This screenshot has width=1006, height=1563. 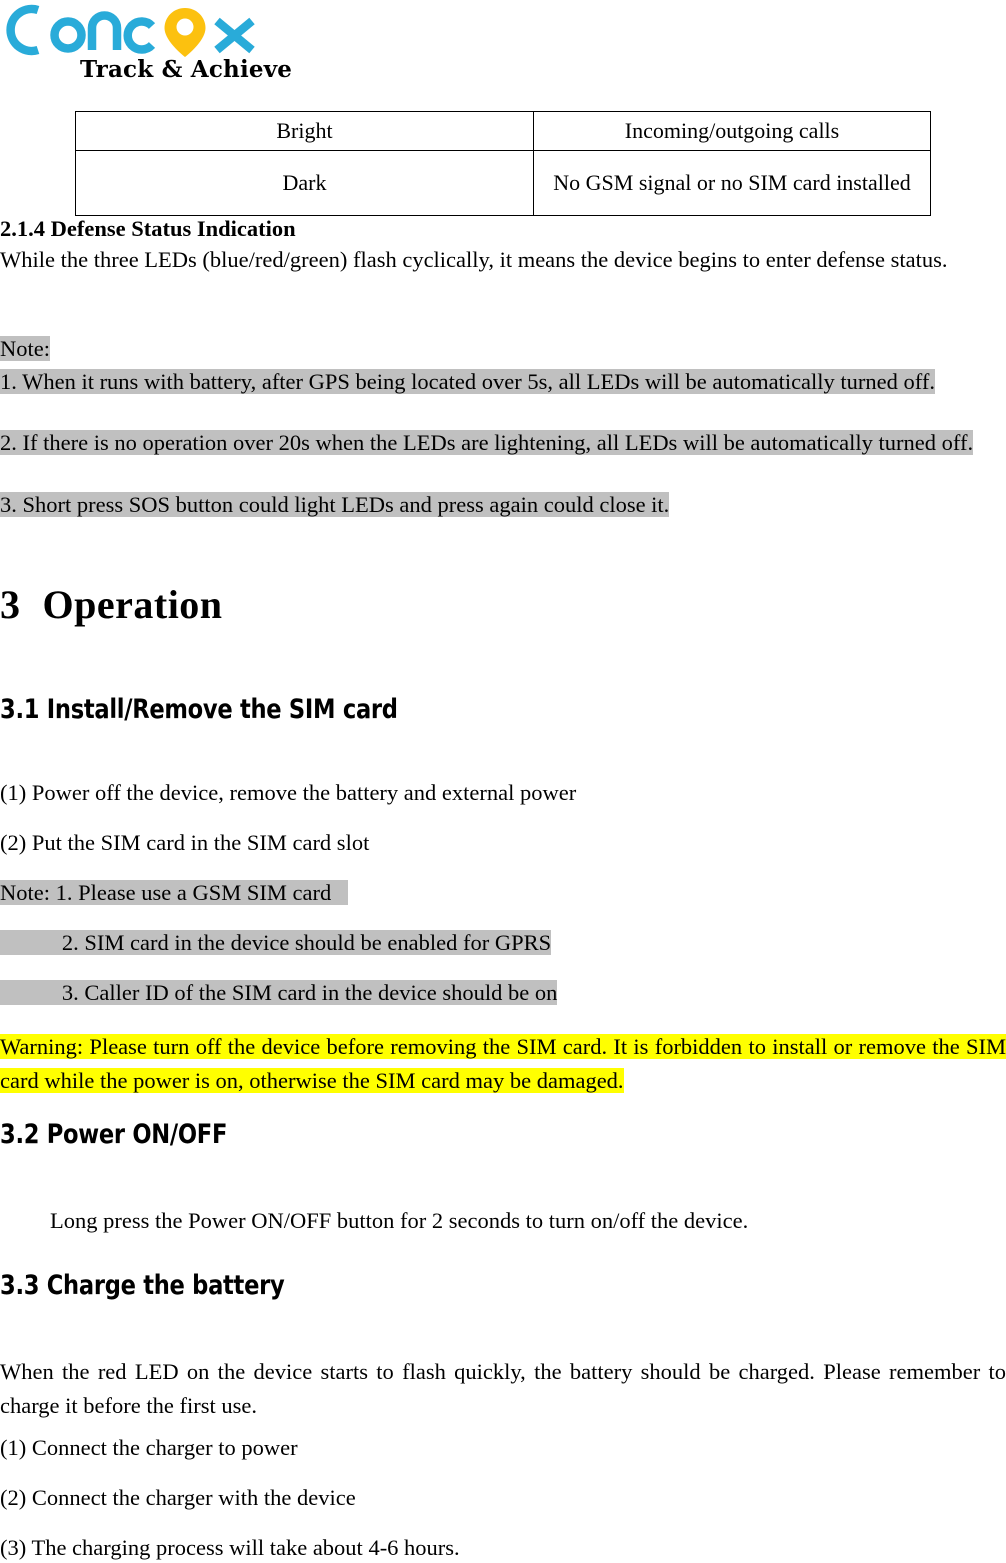 I want to click on led-state-cell: Dark, so click(x=304, y=183).